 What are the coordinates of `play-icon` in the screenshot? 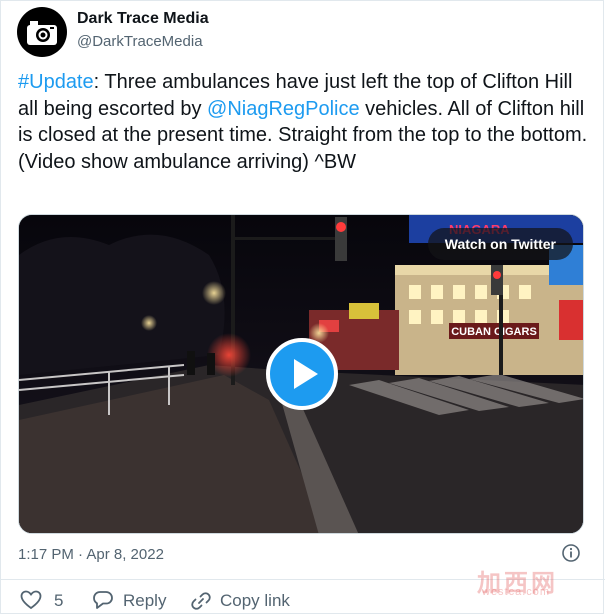 It's located at (306, 374).